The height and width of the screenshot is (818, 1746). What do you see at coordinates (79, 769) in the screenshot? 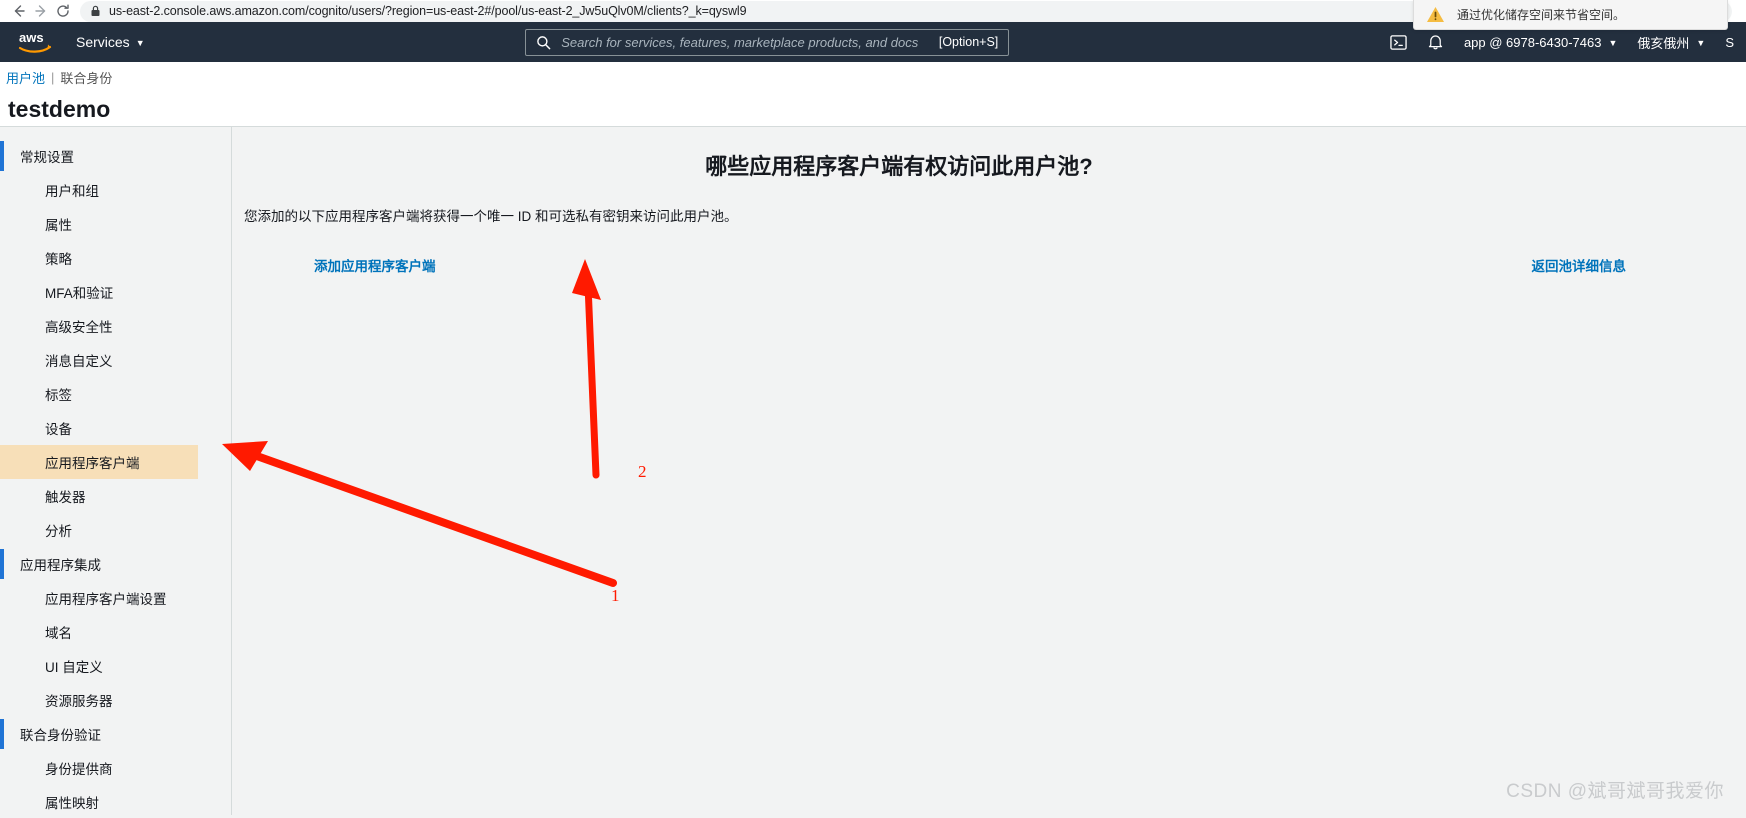
I see `sidebar-item-label: 身份提供商` at bounding box center [79, 769].